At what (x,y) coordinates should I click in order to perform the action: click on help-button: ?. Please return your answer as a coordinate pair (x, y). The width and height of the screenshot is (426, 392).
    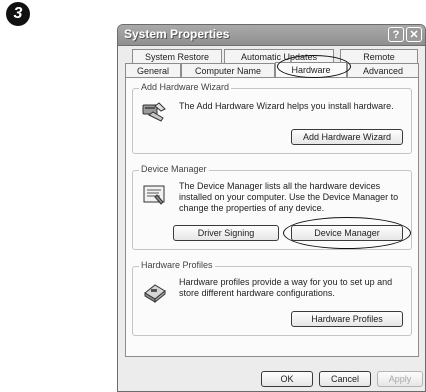
    Looking at the image, I should click on (396, 34).